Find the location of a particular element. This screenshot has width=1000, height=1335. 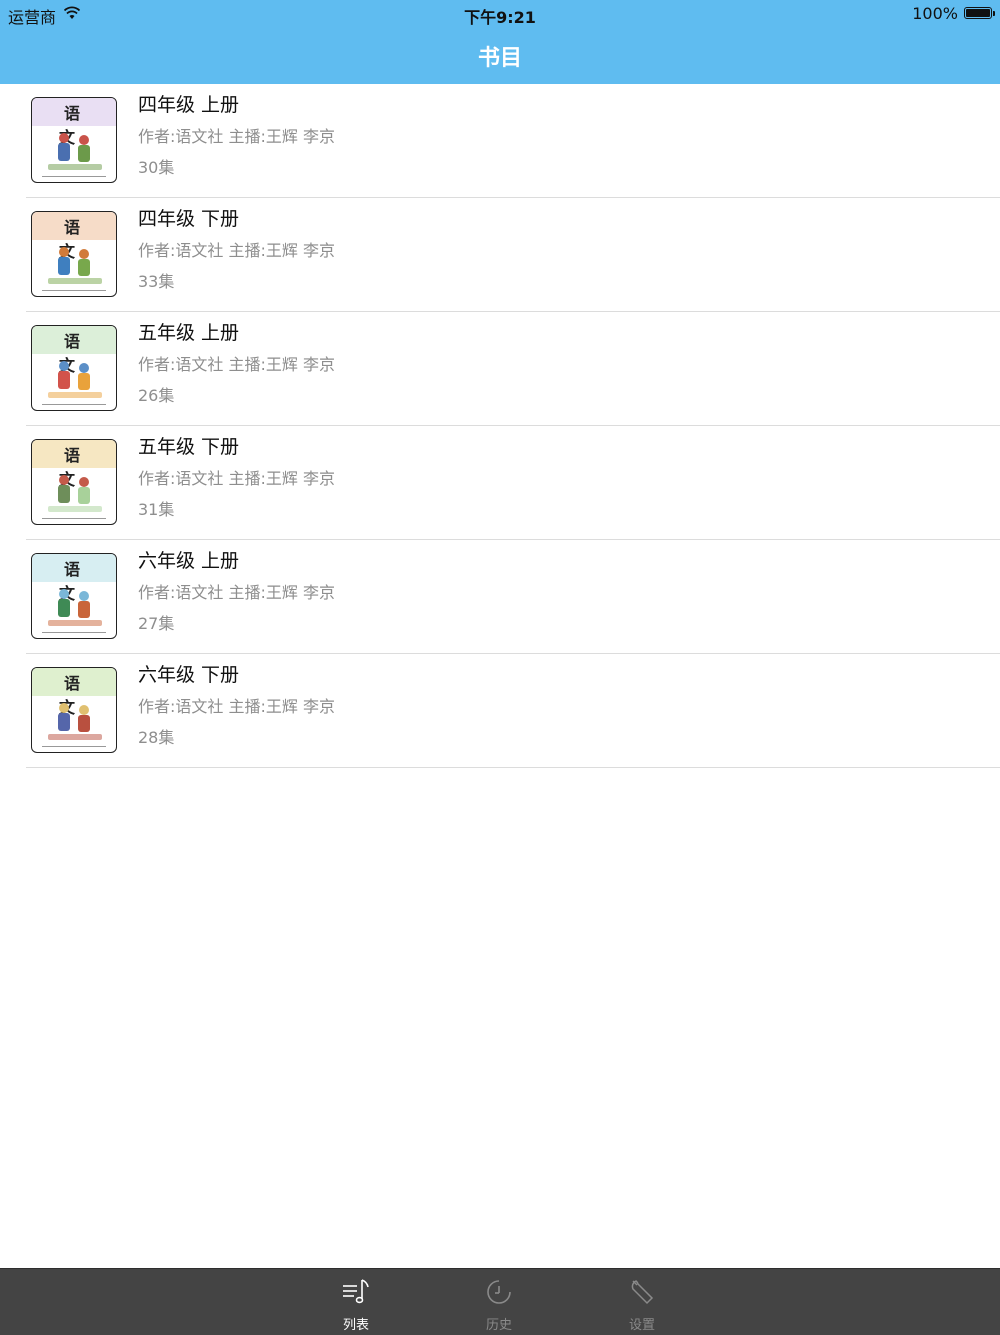

episode-count: 28集 is located at coordinates (156, 737).